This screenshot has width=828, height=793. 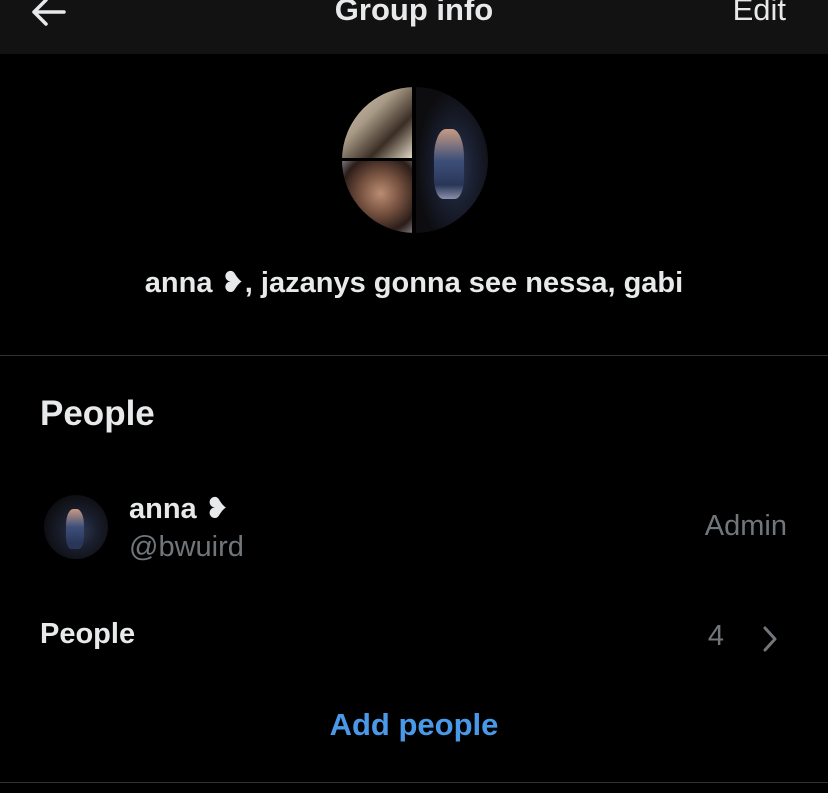 I want to click on section-divider, so click(x=414, y=355).